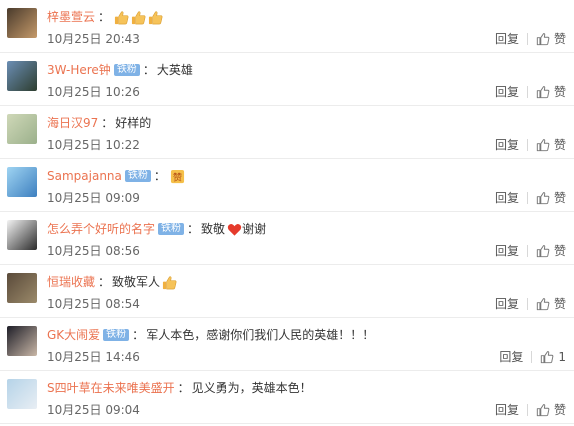 The height and width of the screenshot is (426, 574). Describe the element at coordinates (133, 123) in the screenshot. I see `comment-text: 好样的` at that location.